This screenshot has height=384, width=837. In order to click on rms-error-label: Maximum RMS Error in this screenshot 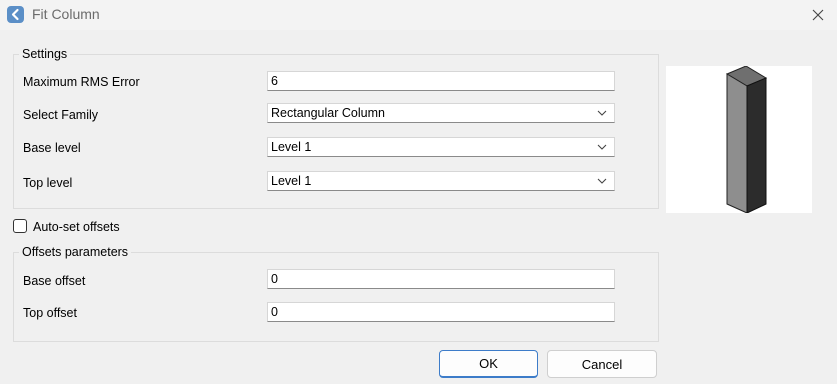, I will do `click(81, 82)`.